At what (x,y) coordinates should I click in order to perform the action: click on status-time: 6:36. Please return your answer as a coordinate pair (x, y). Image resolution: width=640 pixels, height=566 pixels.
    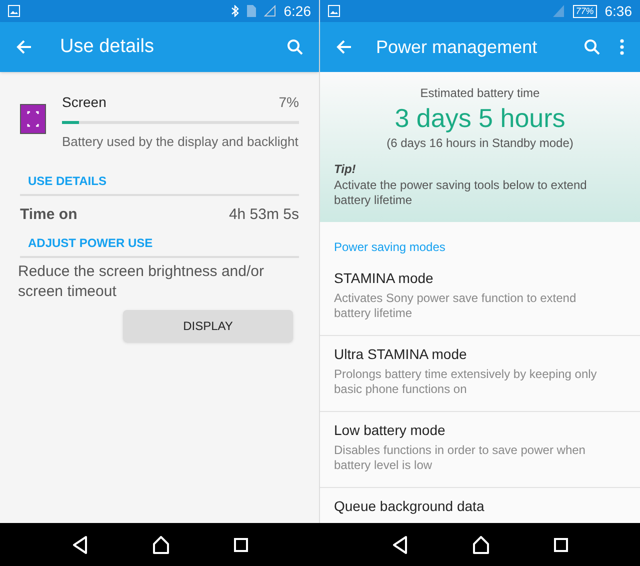
    Looking at the image, I should click on (618, 11).